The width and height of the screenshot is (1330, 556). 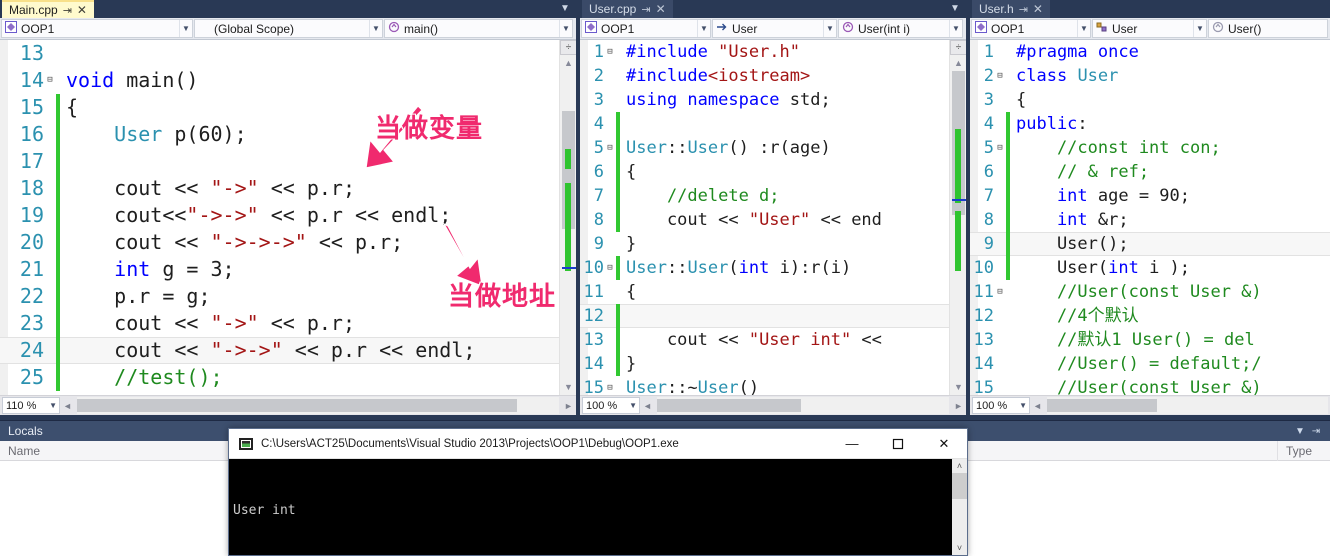 What do you see at coordinates (1150, 340) in the screenshot?
I see `code-line: 13 //默认1 User() = del` at bounding box center [1150, 340].